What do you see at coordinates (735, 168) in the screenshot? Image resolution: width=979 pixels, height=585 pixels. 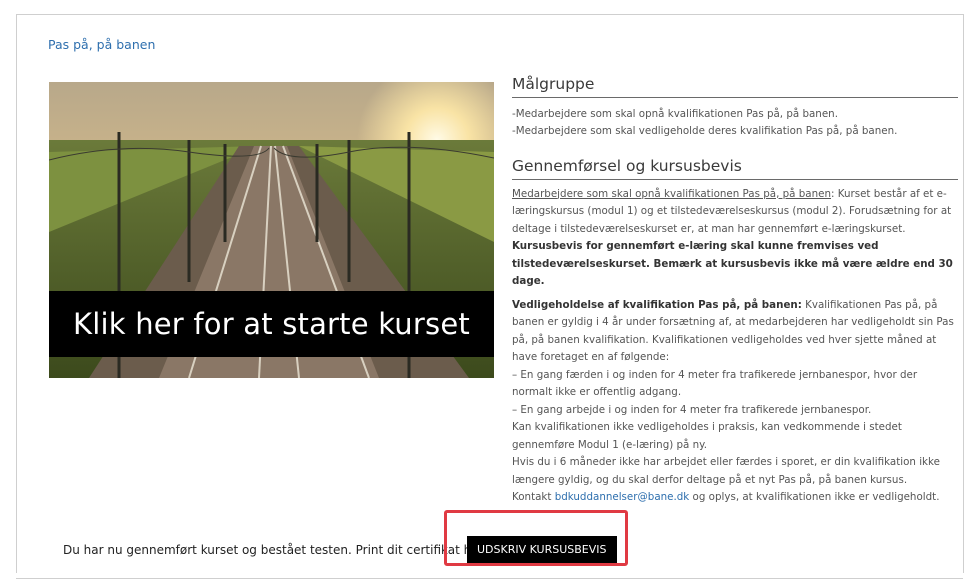 I see `completion-heading: Gennemførsel og kursusbevis` at bounding box center [735, 168].